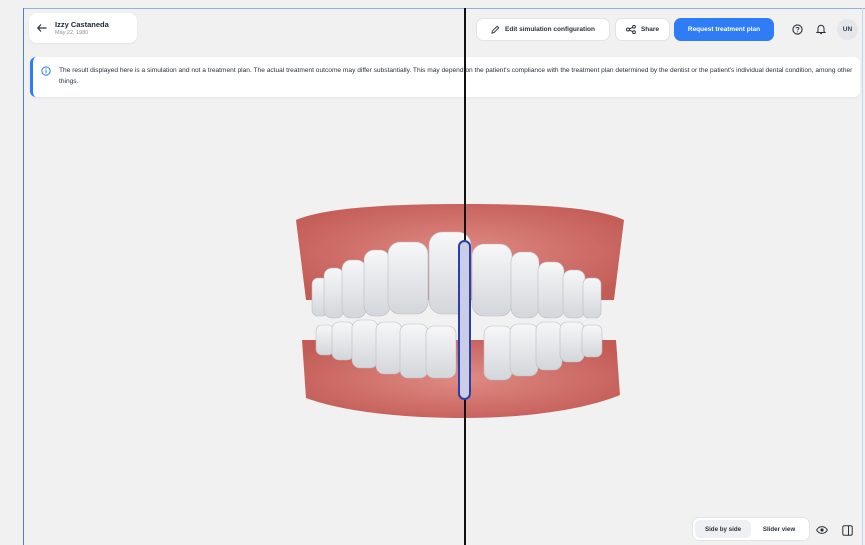 The height and width of the screenshot is (545, 865). Describe the element at coordinates (779, 529) in the screenshot. I see `slider-view-option: Slider view` at that location.